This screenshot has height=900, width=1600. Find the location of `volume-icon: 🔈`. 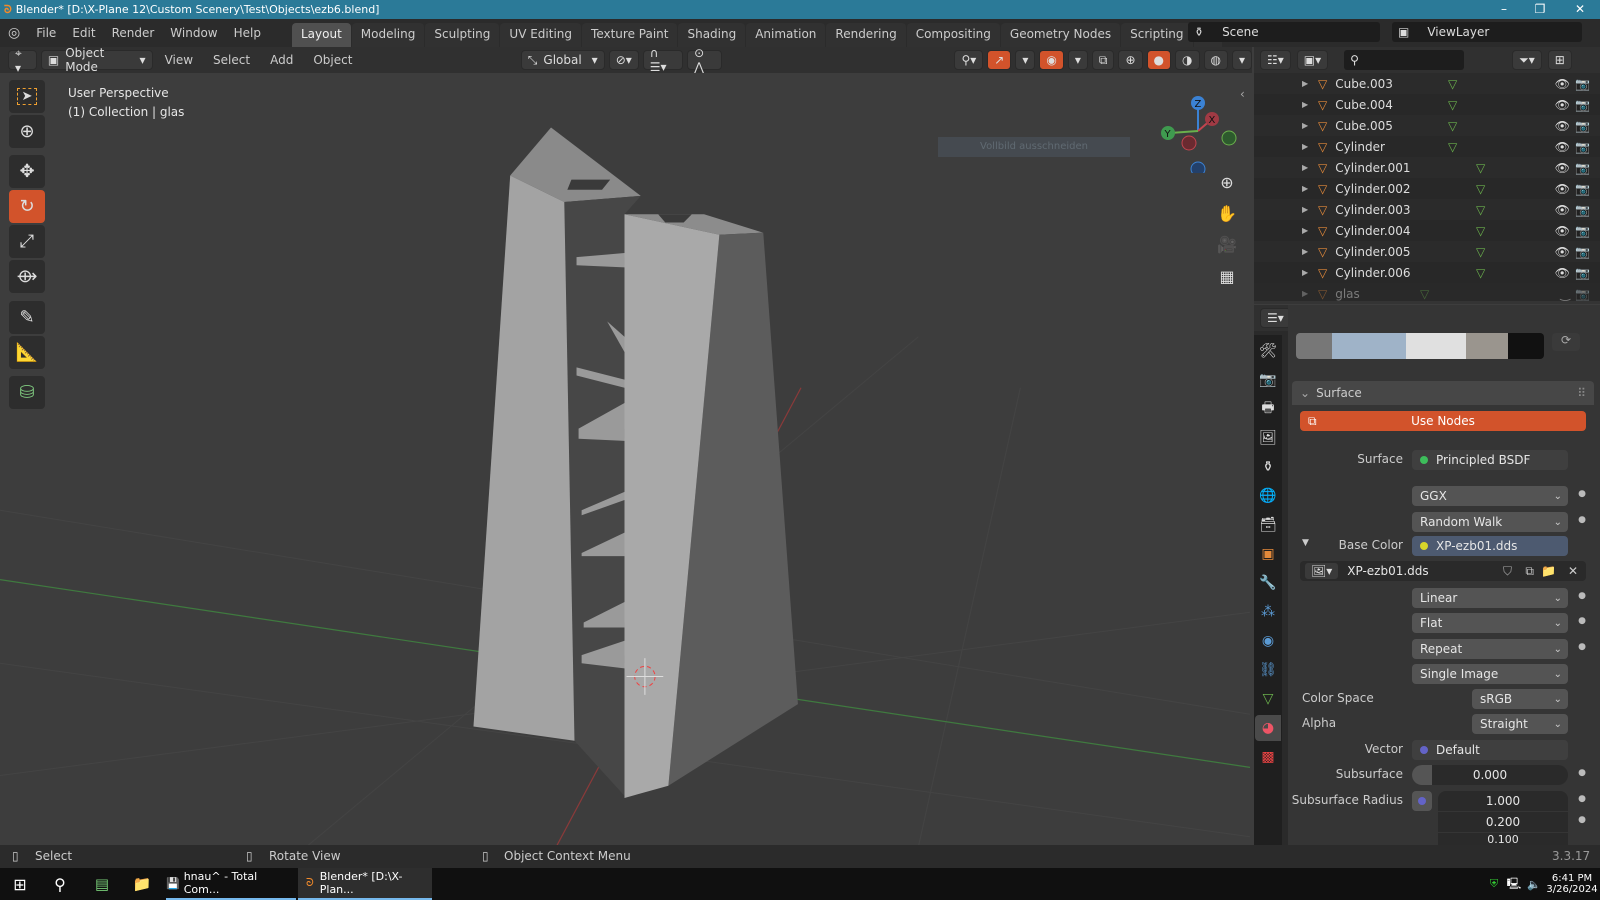

volume-icon: 🔈 is located at coordinates (1534, 884).